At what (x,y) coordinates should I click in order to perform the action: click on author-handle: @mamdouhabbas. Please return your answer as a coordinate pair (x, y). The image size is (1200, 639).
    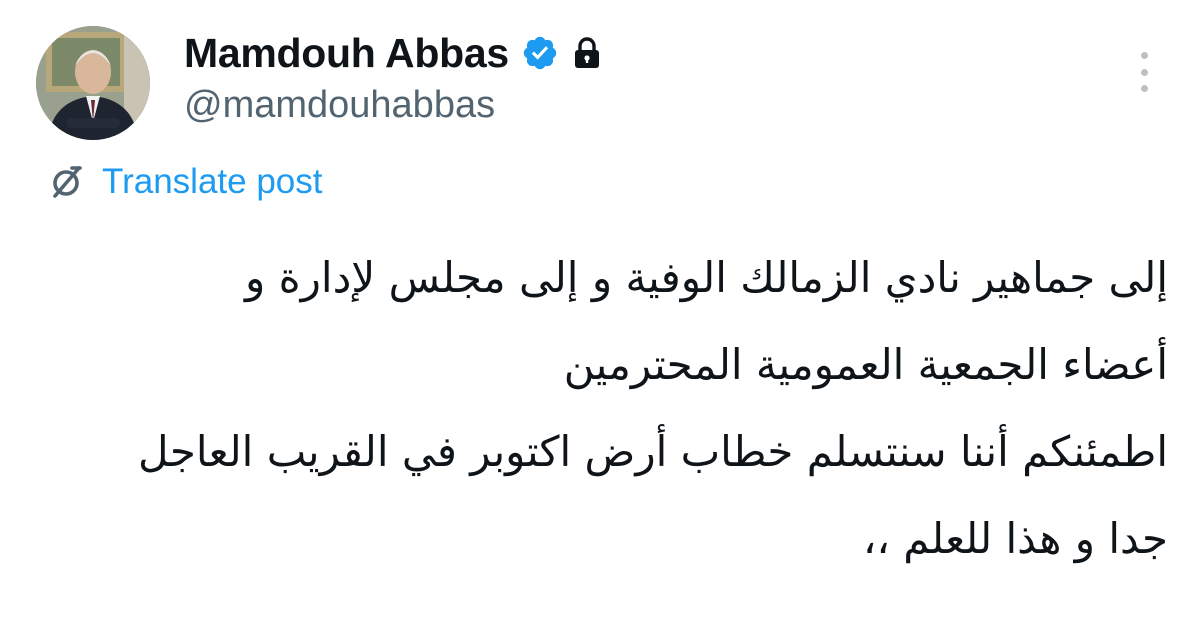
    Looking at the image, I should click on (339, 105).